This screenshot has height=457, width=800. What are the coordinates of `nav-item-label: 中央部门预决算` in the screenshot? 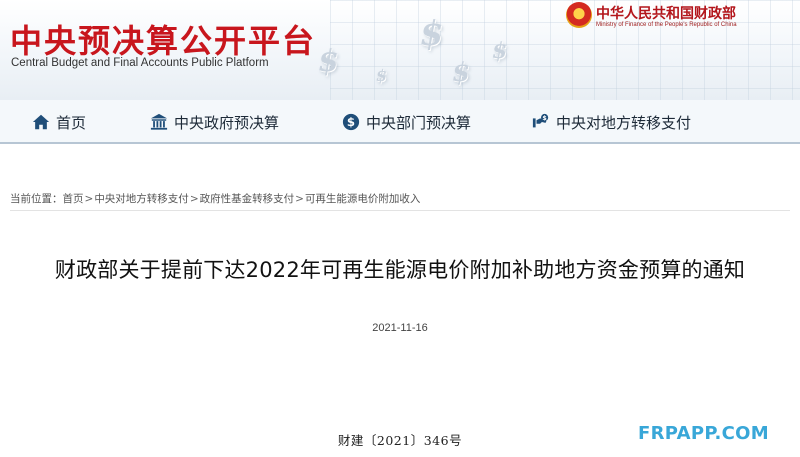 It's located at (419, 122).